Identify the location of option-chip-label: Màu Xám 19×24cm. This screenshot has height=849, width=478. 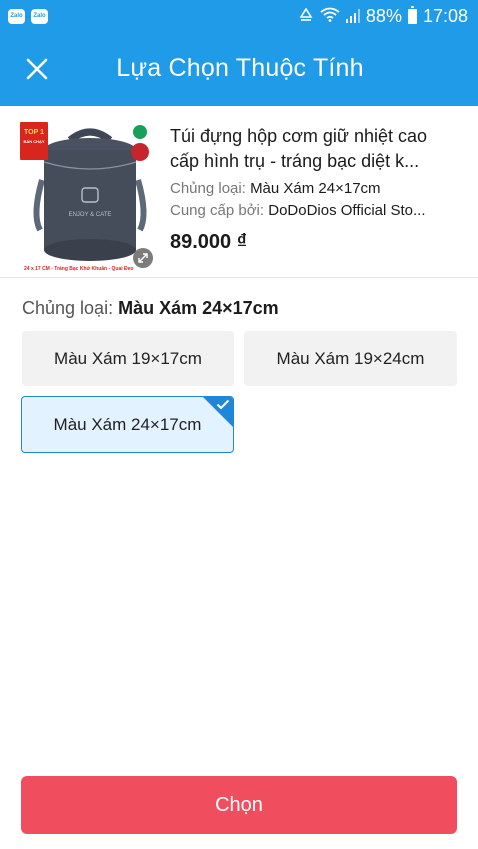
(350, 358).